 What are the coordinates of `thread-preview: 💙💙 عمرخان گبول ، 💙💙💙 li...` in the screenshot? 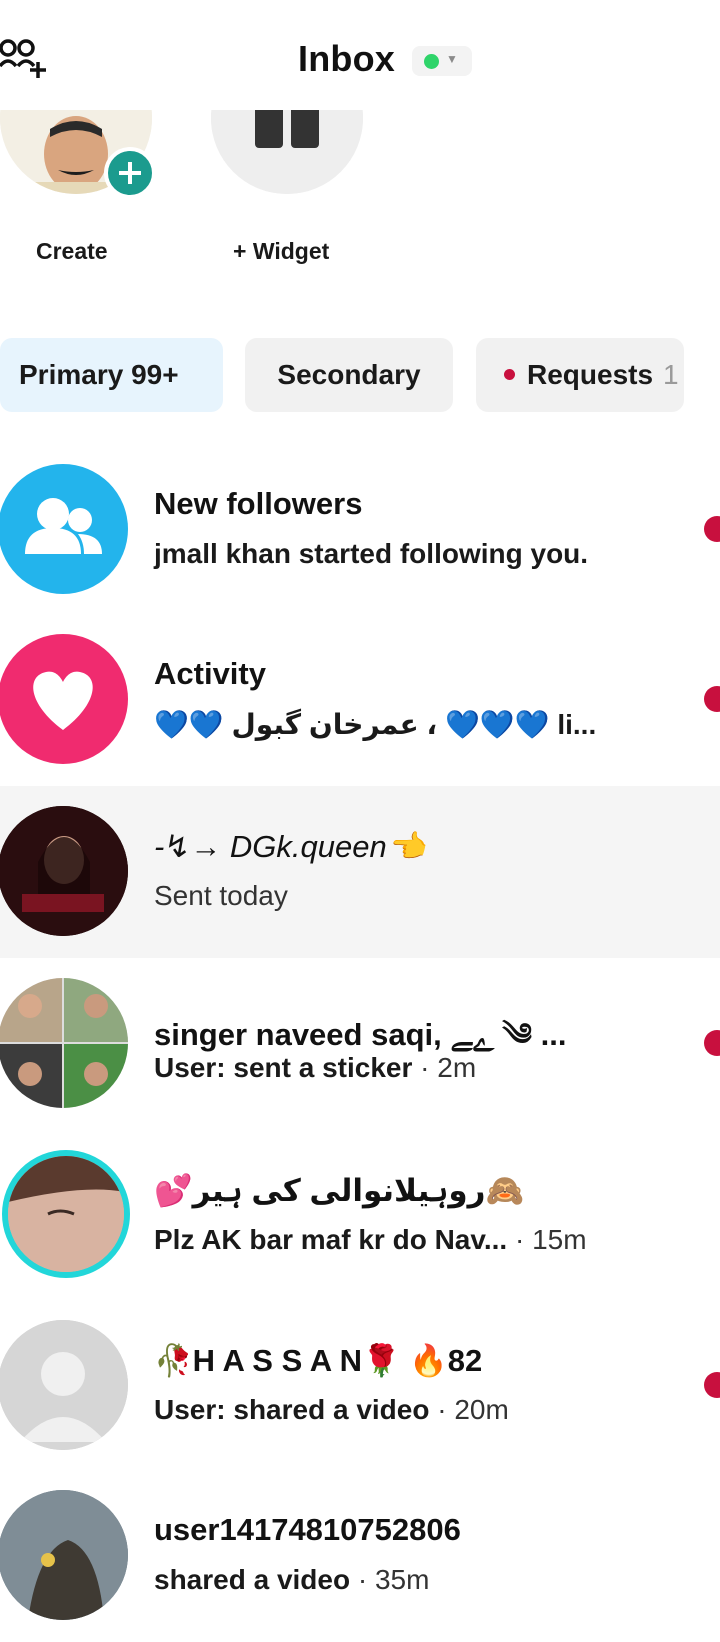 It's located at (375, 724).